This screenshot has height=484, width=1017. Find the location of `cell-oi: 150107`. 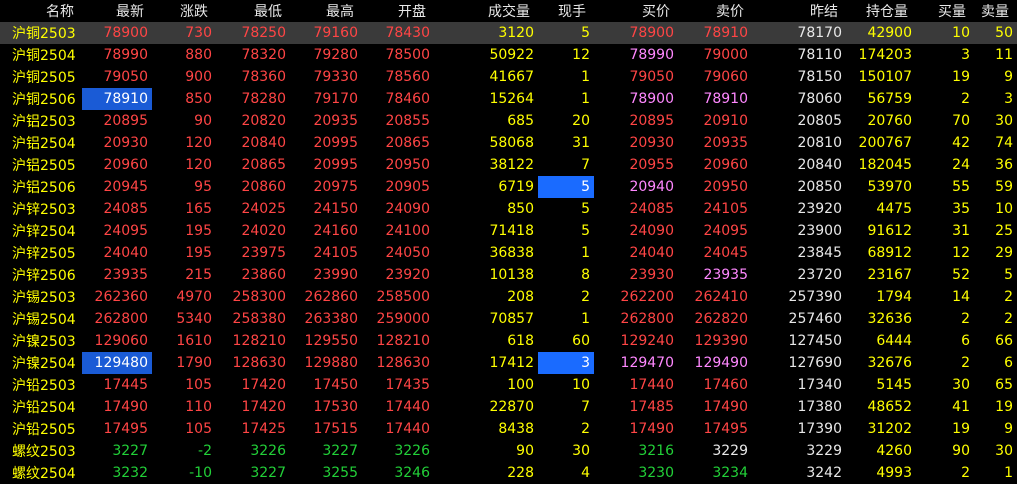

cell-oi: 150107 is located at coordinates (885, 77).